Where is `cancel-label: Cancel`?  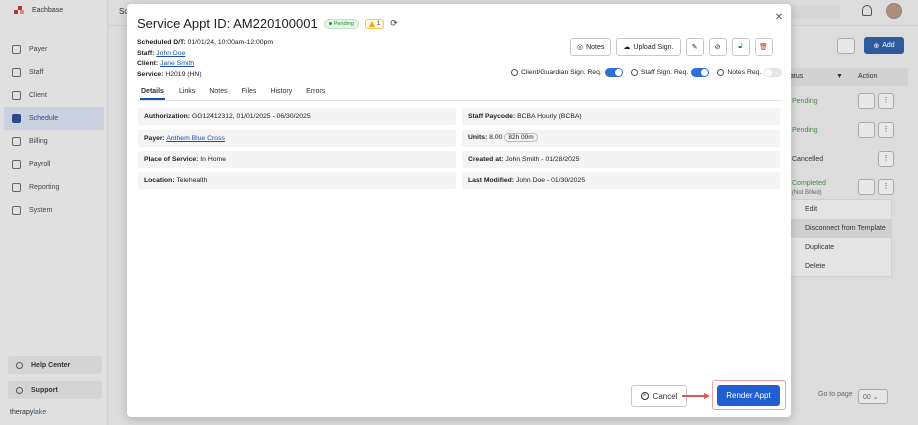 cancel-label: Cancel is located at coordinates (665, 396).